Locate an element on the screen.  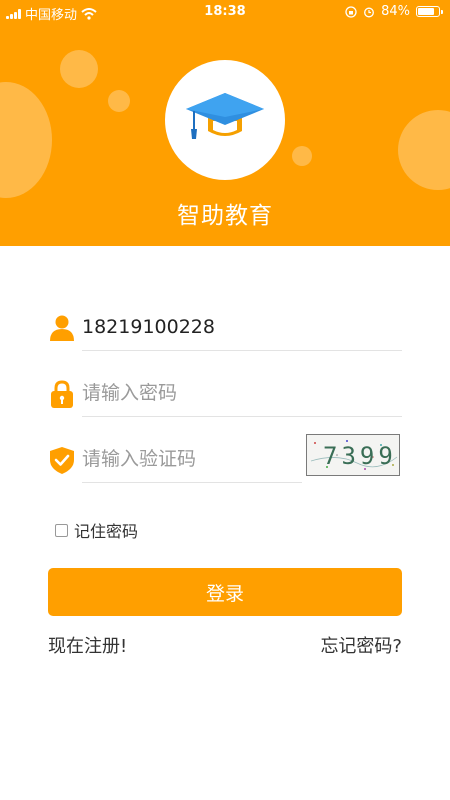
remember-checkbox is located at coordinates (61, 530).